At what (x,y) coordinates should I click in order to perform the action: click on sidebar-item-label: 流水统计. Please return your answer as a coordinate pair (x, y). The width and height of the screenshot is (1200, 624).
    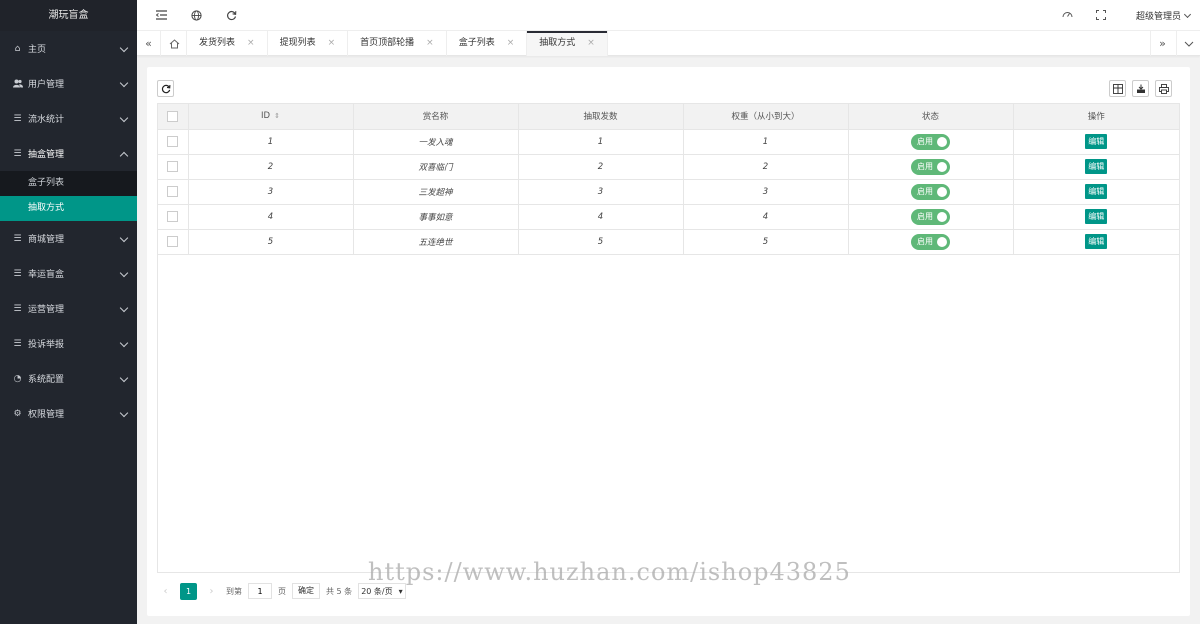
    Looking at the image, I should click on (46, 120).